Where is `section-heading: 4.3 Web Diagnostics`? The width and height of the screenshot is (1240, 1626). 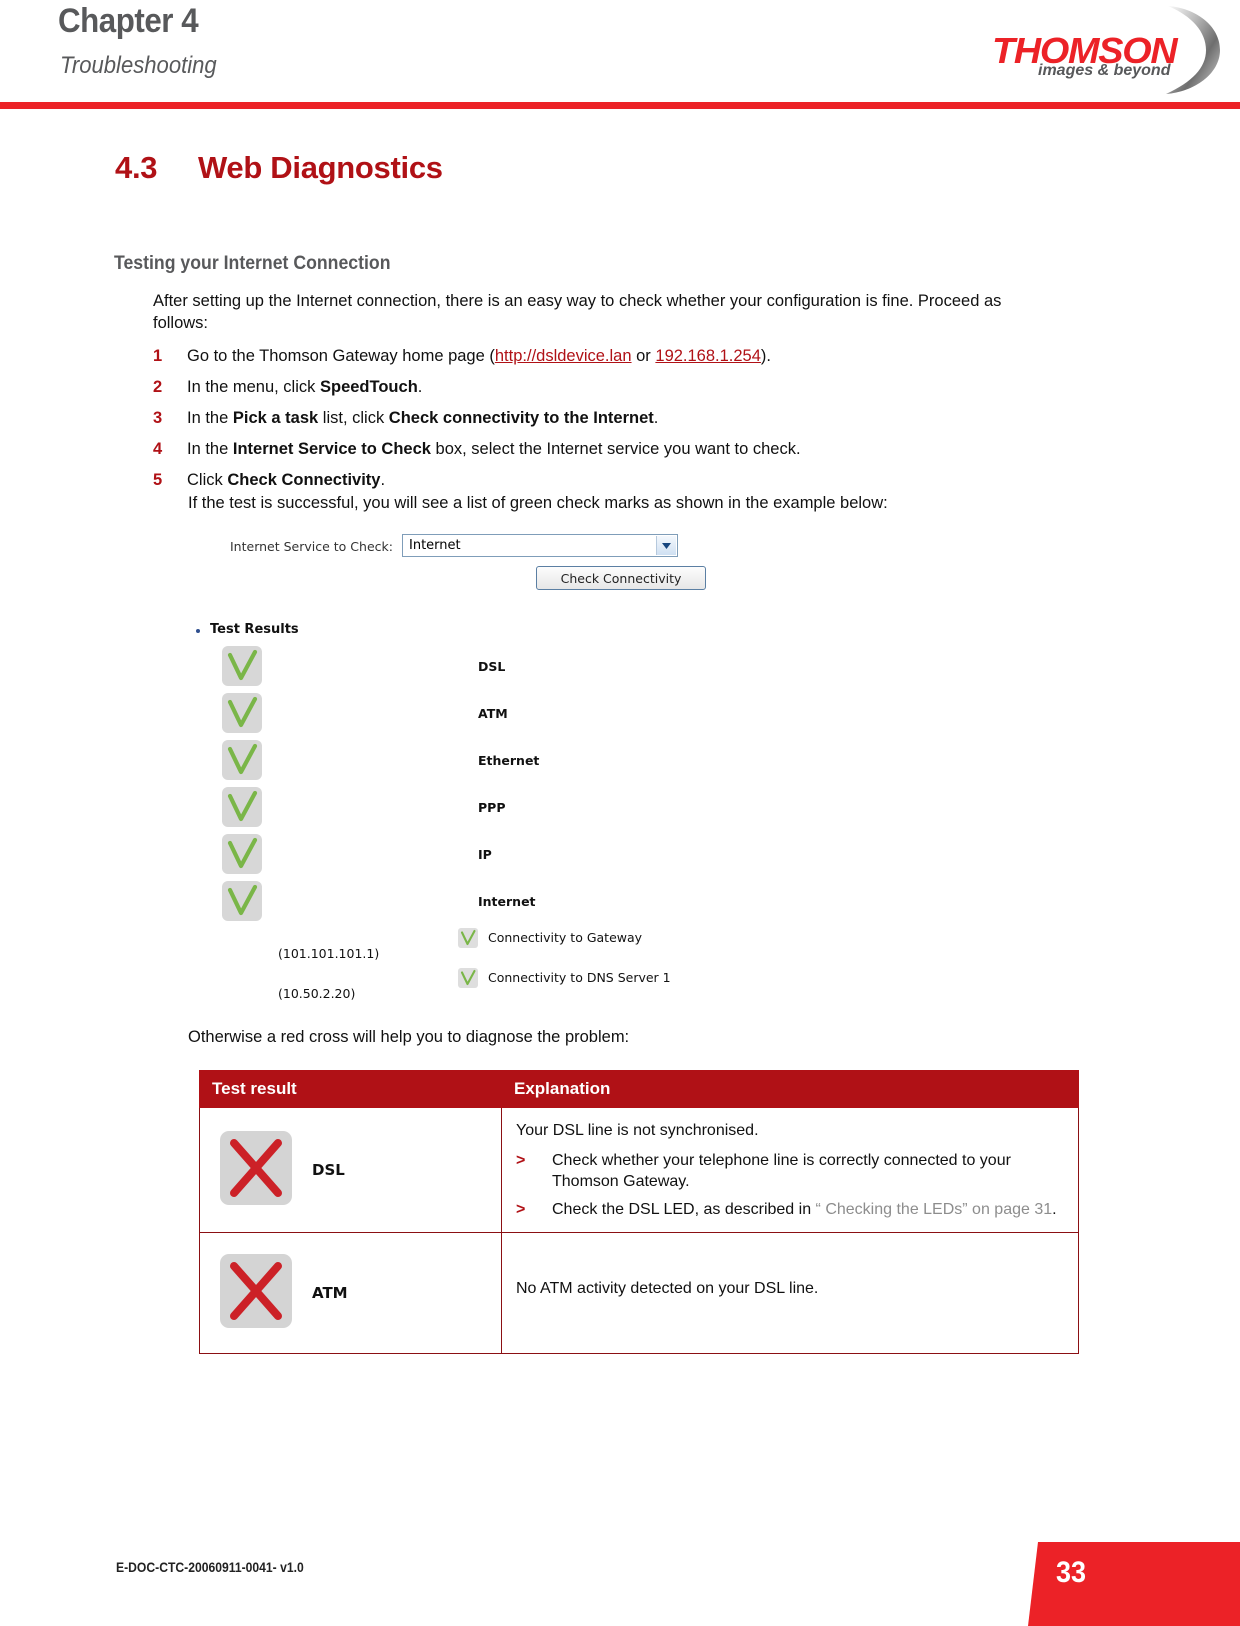
section-heading: 4.3 Web Diagnostics is located at coordinates (279, 168).